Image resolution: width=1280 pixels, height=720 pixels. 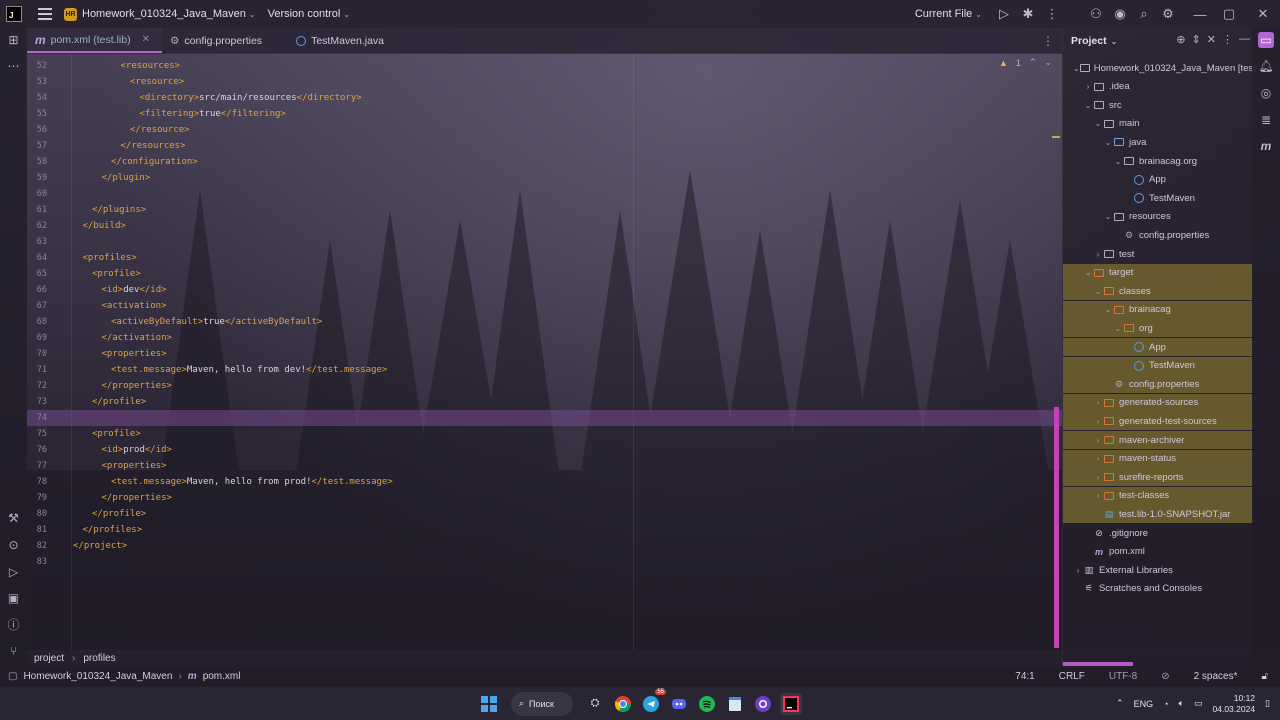 I want to click on services-icon: ⊙, so click(x=13, y=545).